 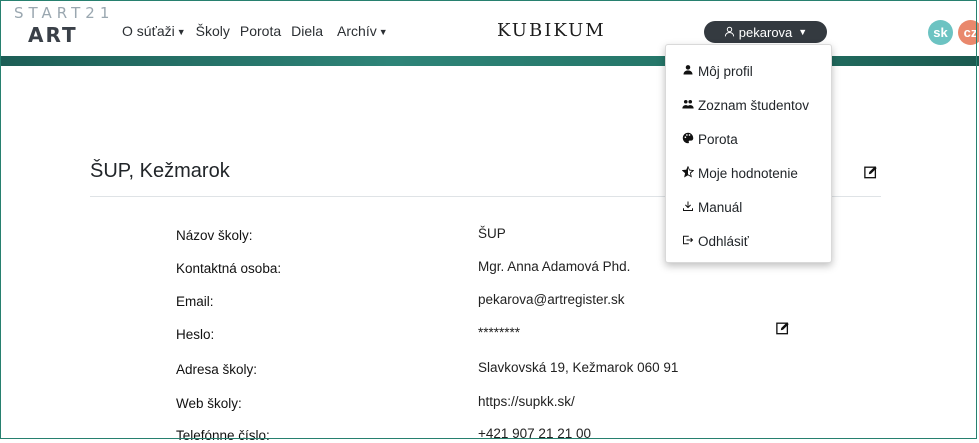 I want to click on nav-item-label: O súťaži, so click(x=148, y=31).